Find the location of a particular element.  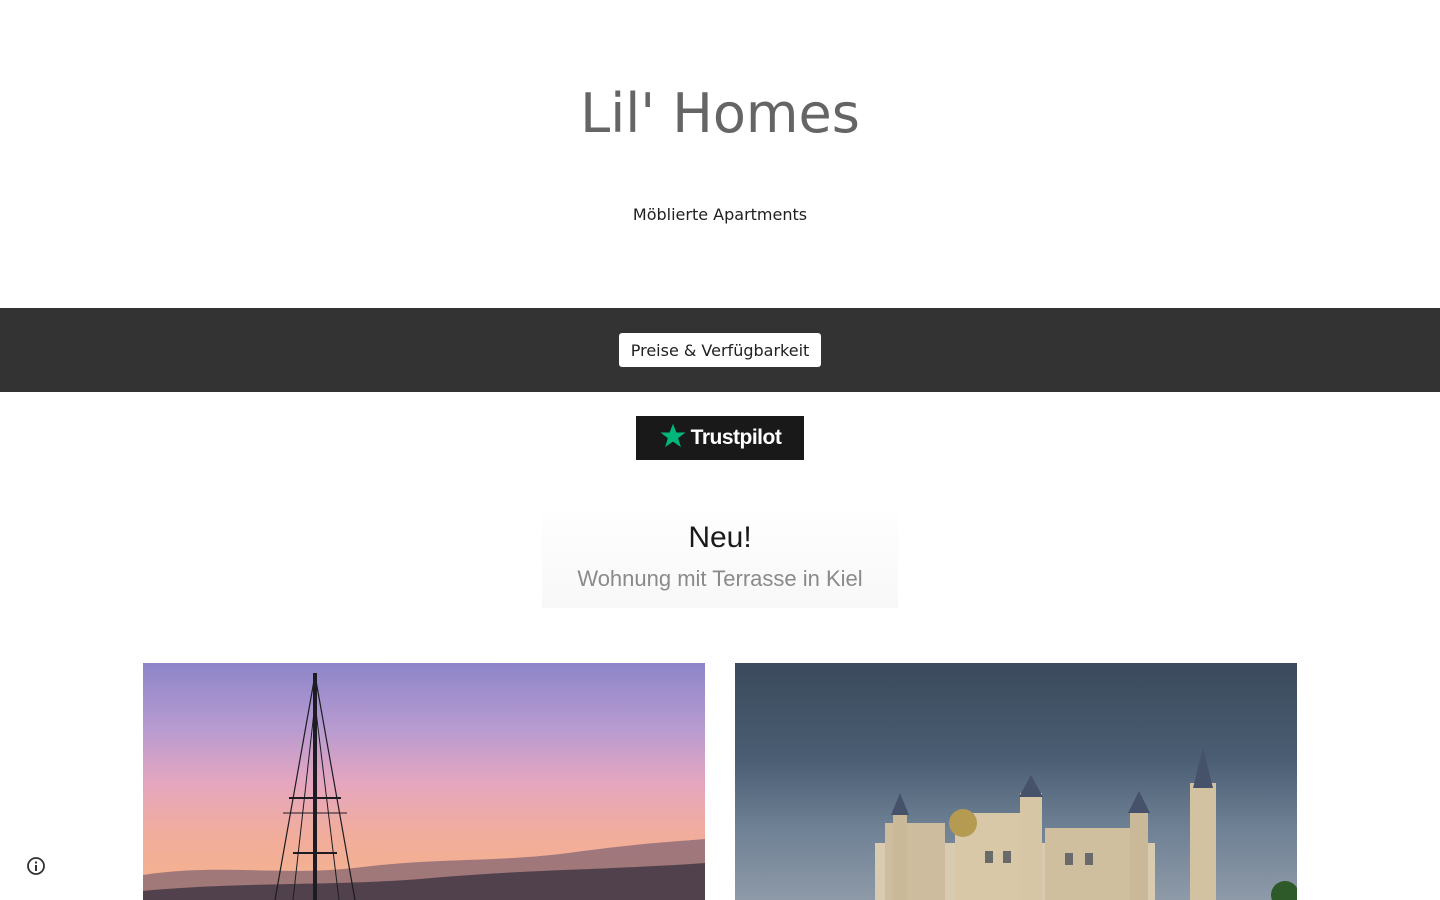

navigation-bar: Preise & Verfügbarkeit is located at coordinates (720, 350).